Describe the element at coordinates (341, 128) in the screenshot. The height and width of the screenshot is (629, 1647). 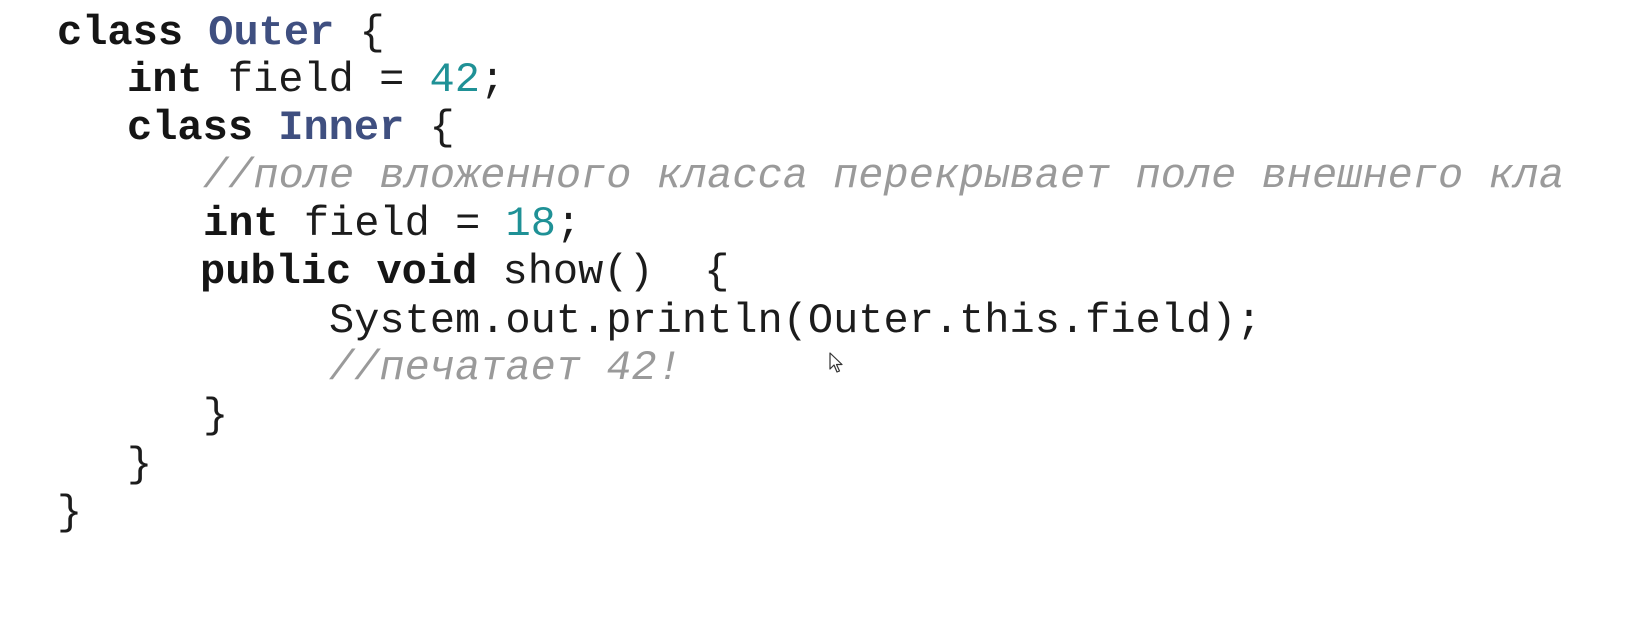
I see `class-name-inner: Inner` at that location.